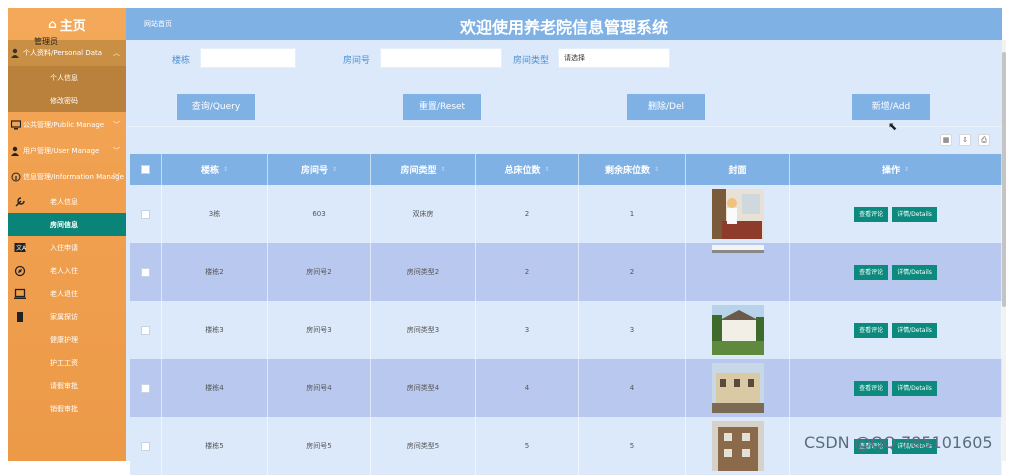 The height and width of the screenshot is (475, 1014). Describe the element at coordinates (61, 151) in the screenshot. I see `sidebar-group-label: 用户管理/User Manage` at that location.